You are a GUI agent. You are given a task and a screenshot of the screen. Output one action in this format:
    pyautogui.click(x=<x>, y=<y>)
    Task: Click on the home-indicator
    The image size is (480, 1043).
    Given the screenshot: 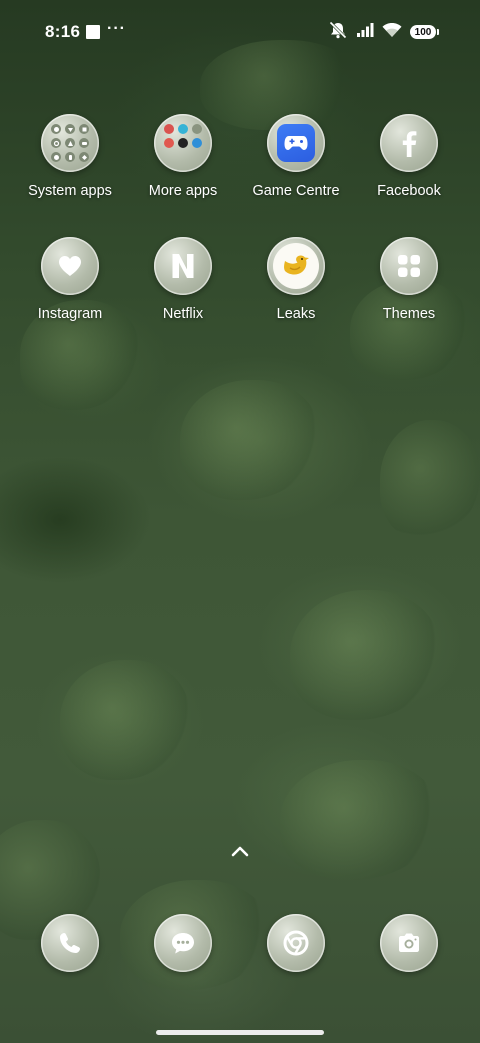 What is the action you would take?
    pyautogui.click(x=240, y=1032)
    